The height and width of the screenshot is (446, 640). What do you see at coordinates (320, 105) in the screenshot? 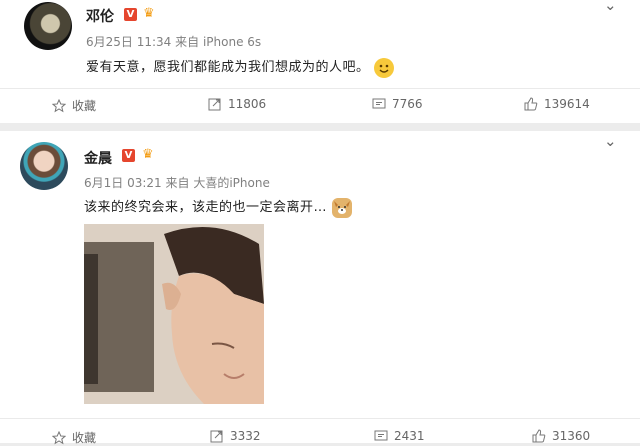
I see `action-bar: 收藏 11806 7766 139614` at bounding box center [320, 105].